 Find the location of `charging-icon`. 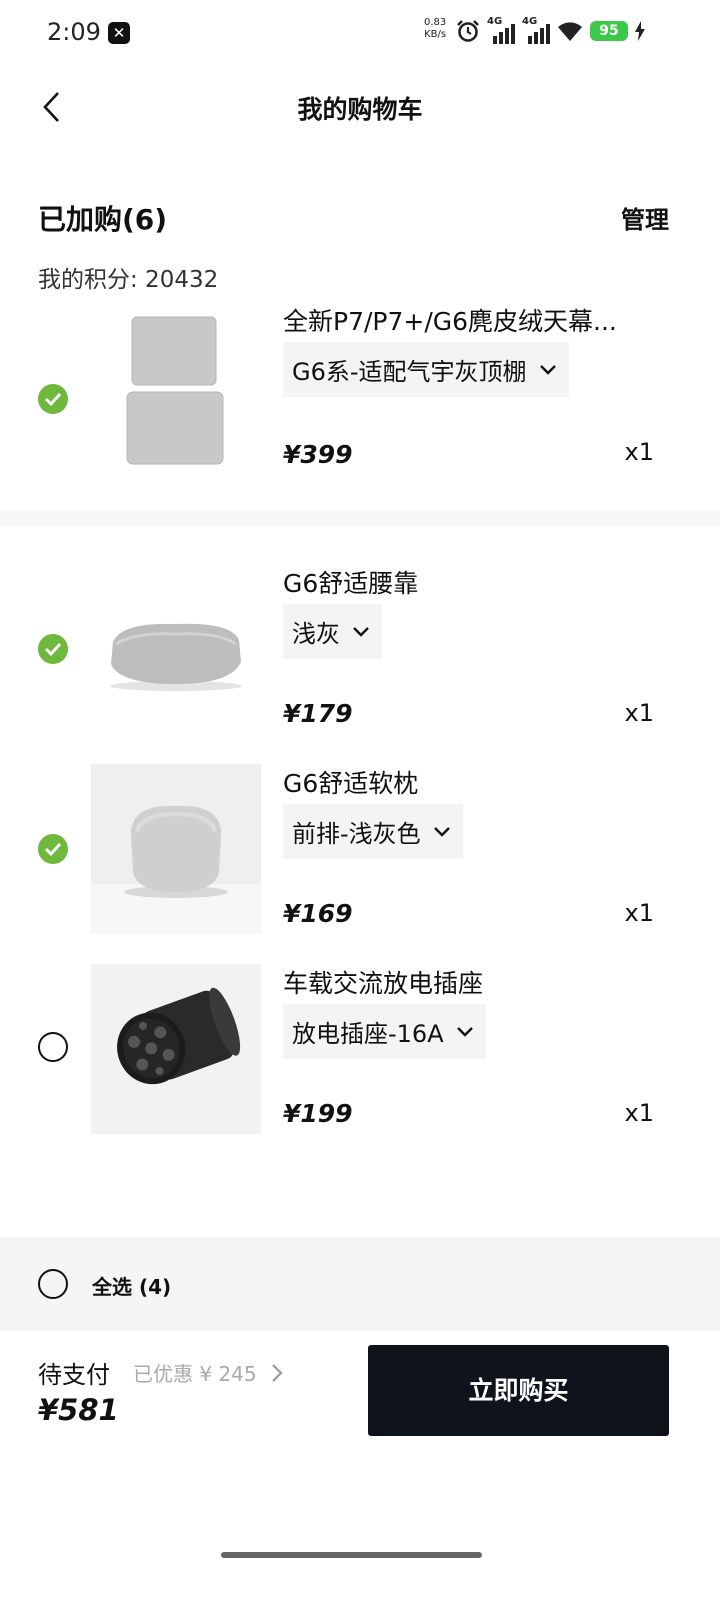

charging-icon is located at coordinates (640, 31).